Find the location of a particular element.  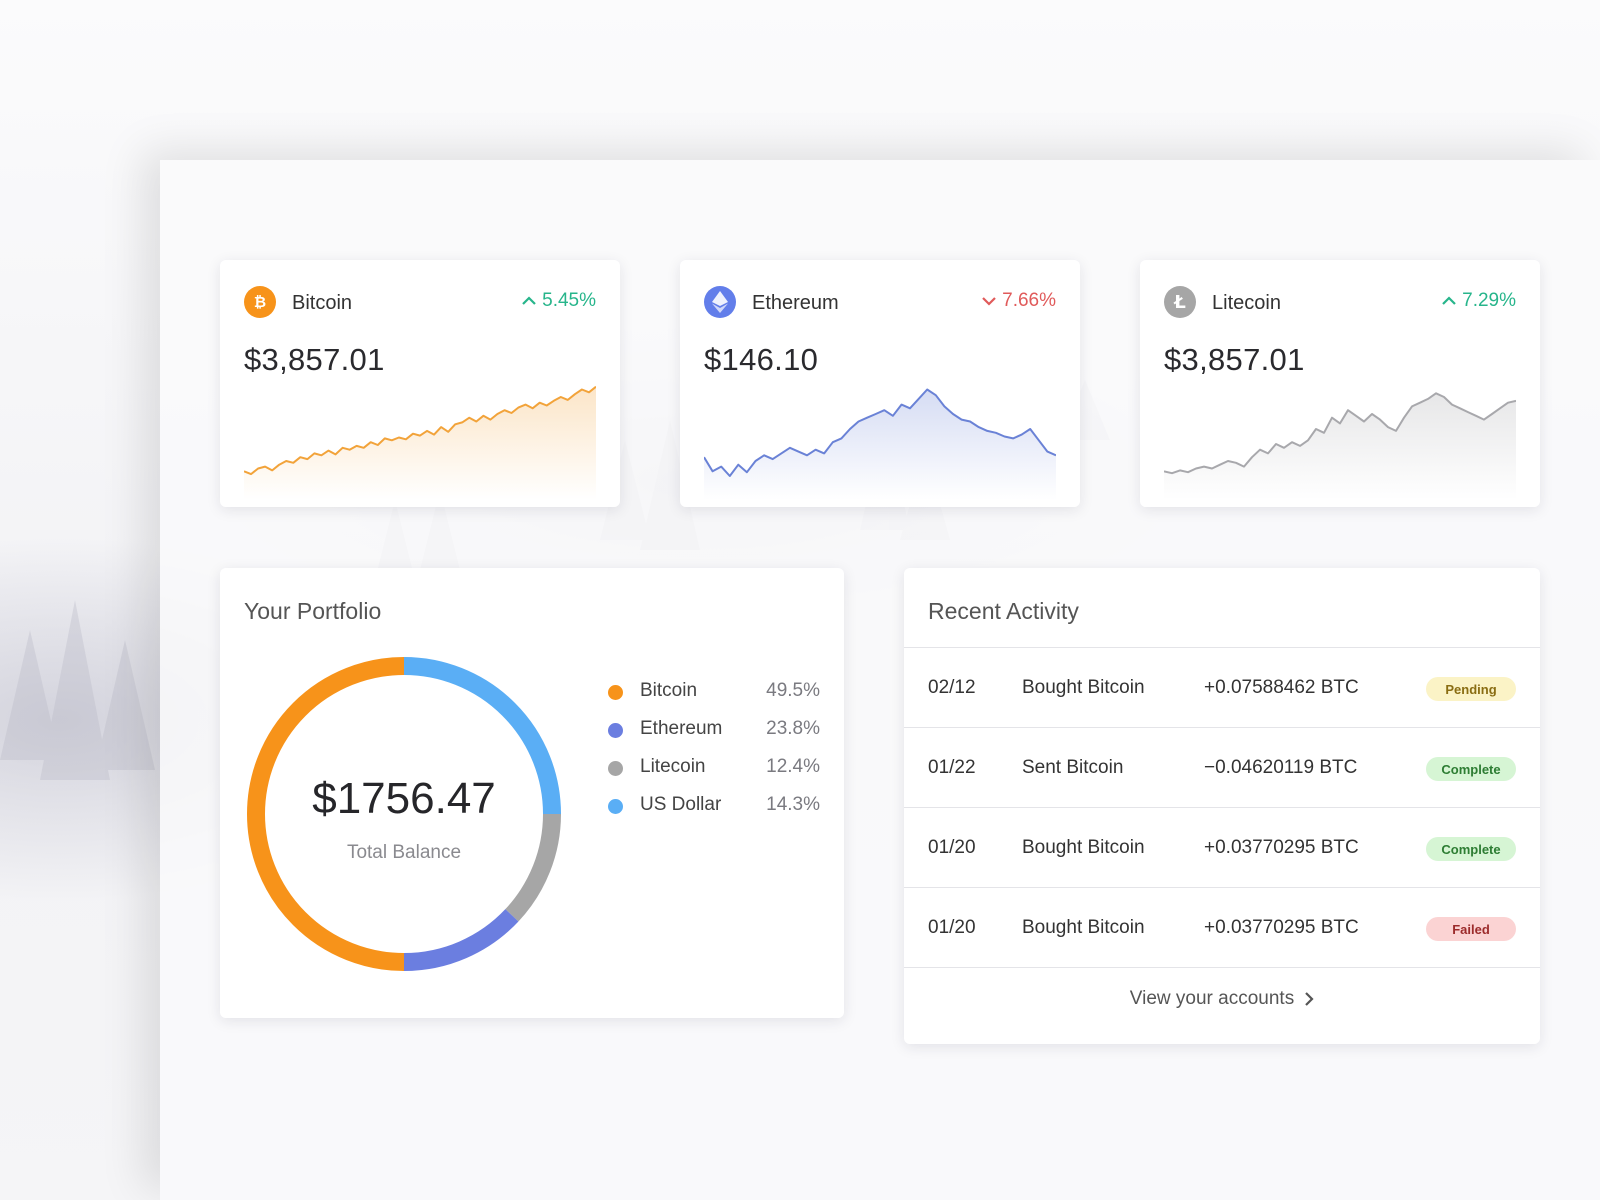

chevron-right-icon is located at coordinates (1309, 999).